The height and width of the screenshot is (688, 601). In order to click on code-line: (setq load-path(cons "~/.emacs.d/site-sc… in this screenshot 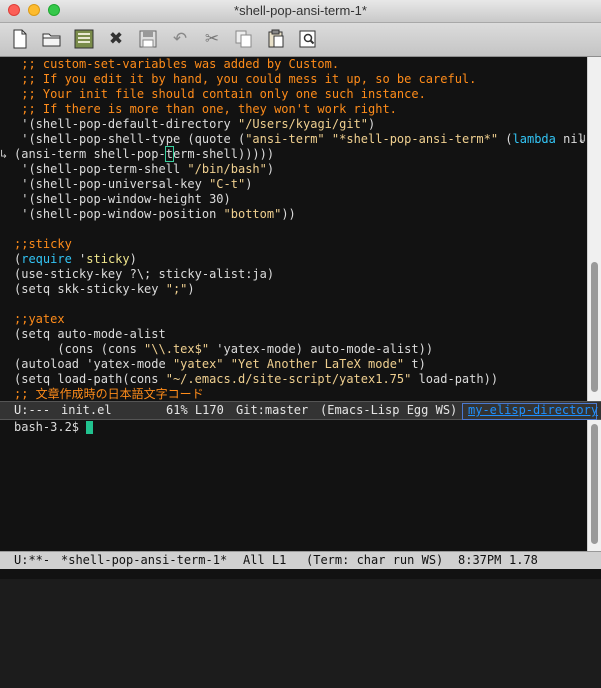, I will do `click(256, 379)`.